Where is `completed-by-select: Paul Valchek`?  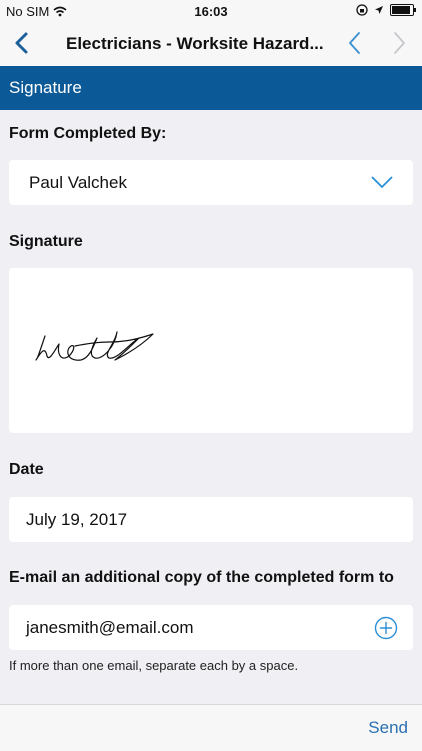 completed-by-select: Paul Valchek is located at coordinates (211, 182).